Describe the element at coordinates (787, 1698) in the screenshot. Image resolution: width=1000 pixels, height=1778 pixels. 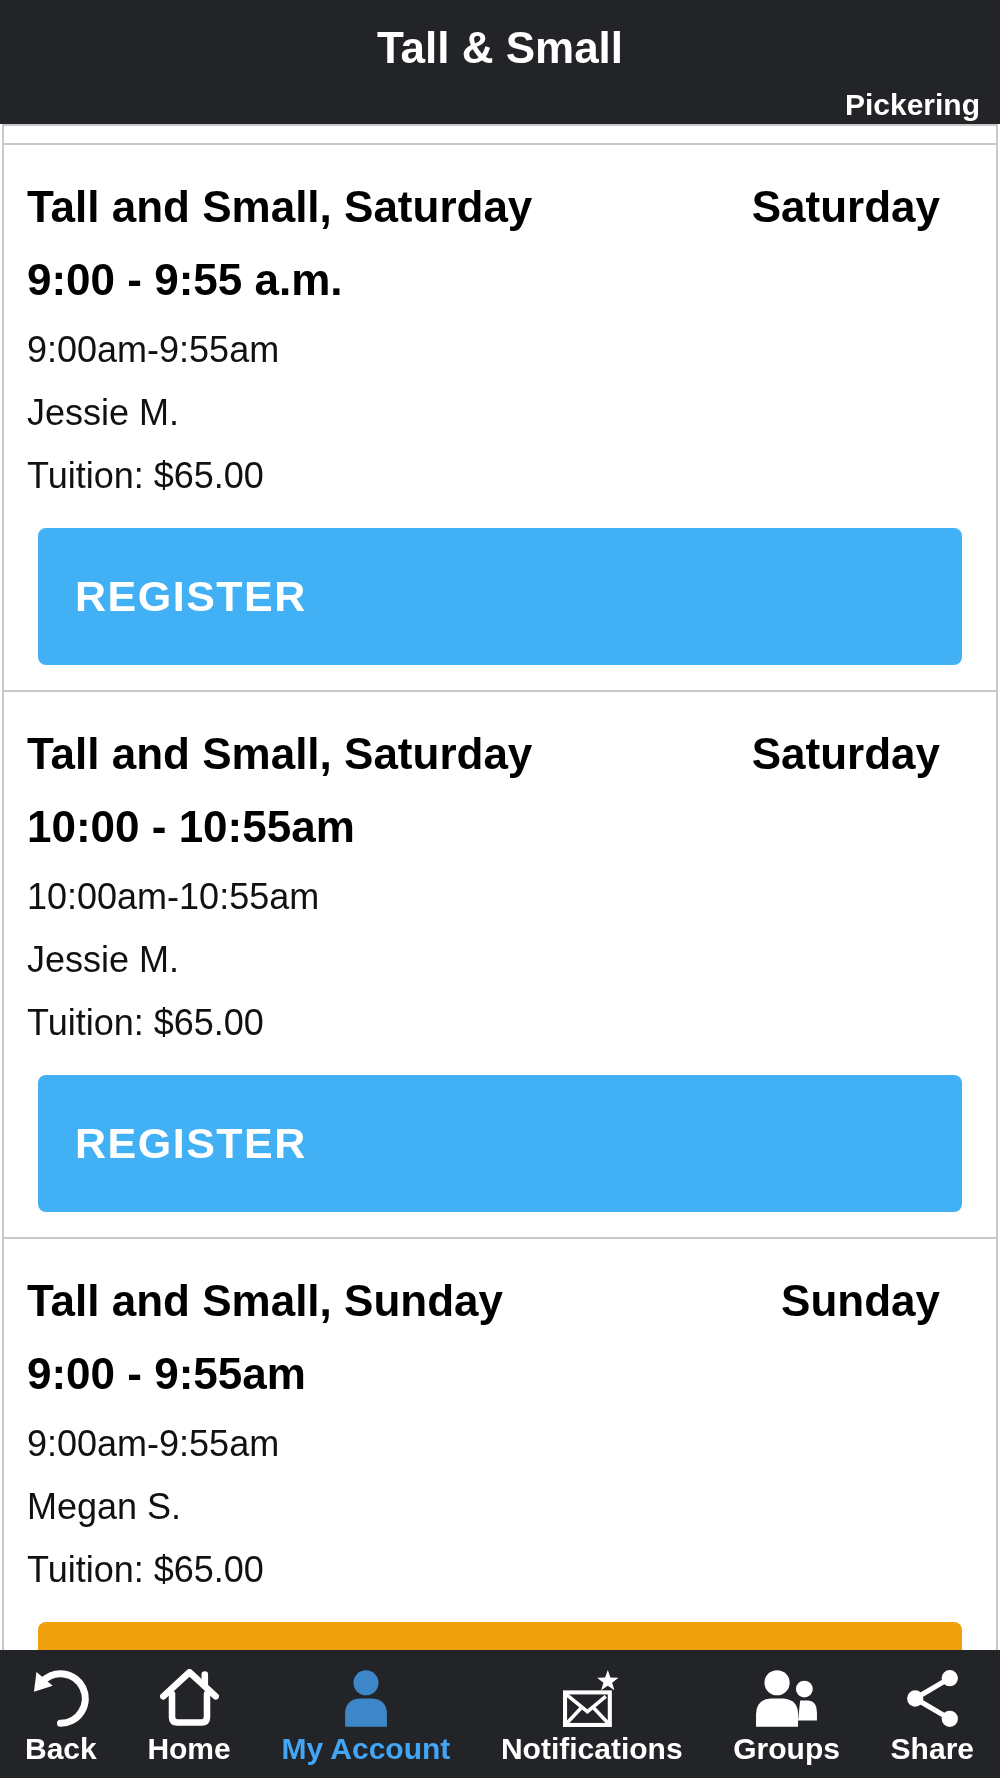
I see `people-icon` at that location.